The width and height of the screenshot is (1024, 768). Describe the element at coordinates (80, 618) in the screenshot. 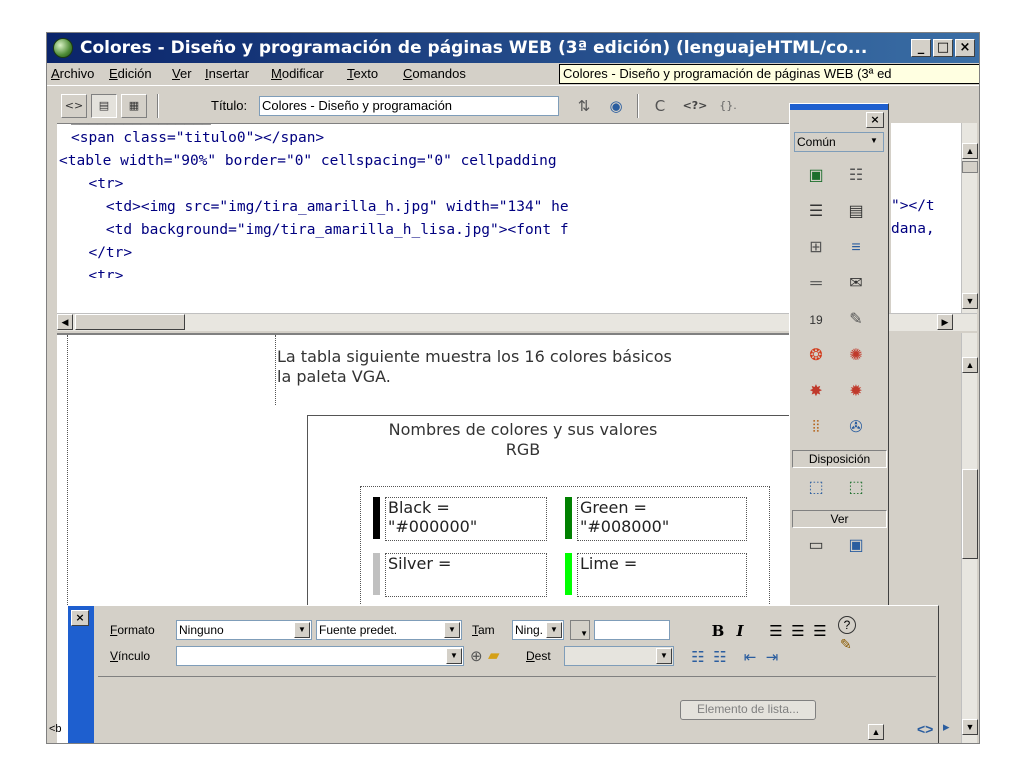

I see `properties-close-button: ×` at that location.